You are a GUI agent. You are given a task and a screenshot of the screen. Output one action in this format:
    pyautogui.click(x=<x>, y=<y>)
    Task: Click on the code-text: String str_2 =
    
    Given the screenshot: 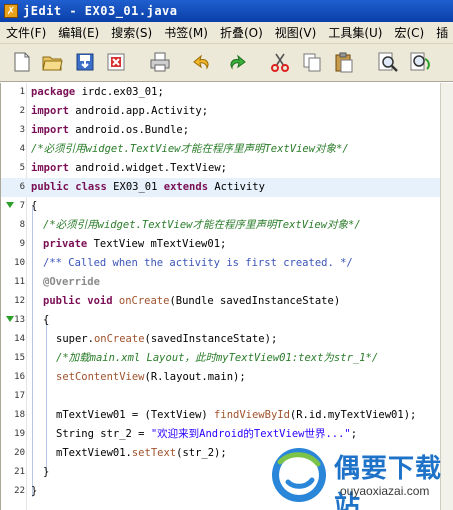 What is the action you would take?
    pyautogui.click(x=103, y=434)
    